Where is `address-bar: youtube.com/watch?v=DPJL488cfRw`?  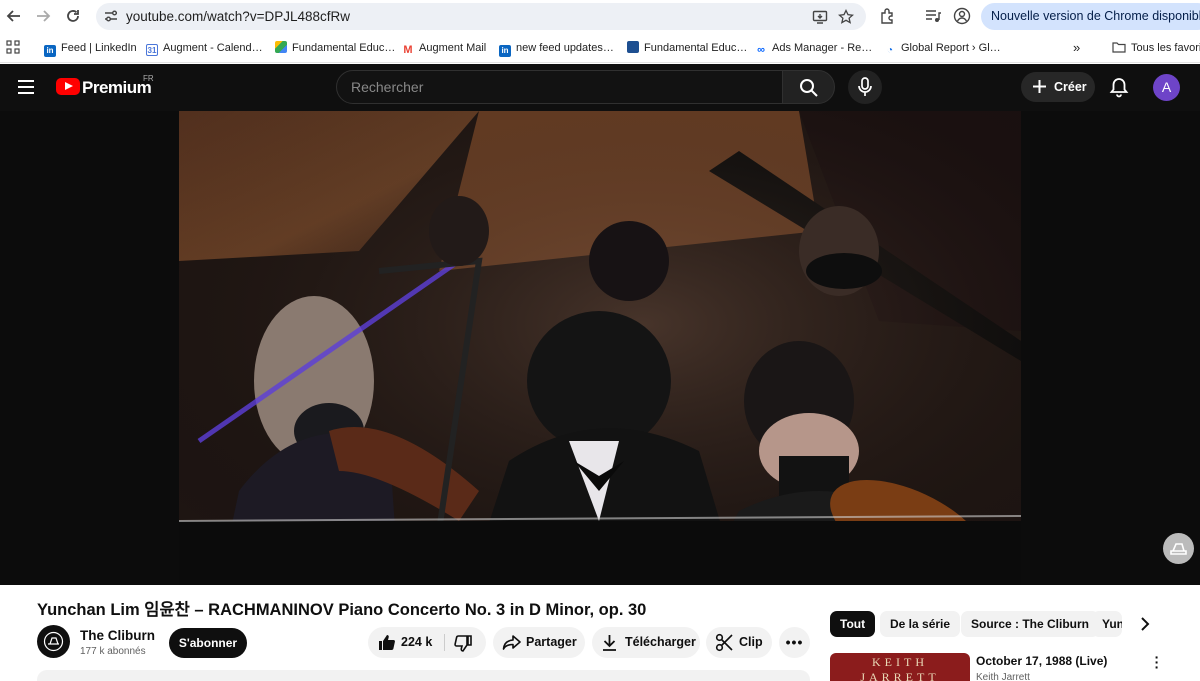
address-bar: youtube.com/watch?v=DPJL488cfRw is located at coordinates (481, 16).